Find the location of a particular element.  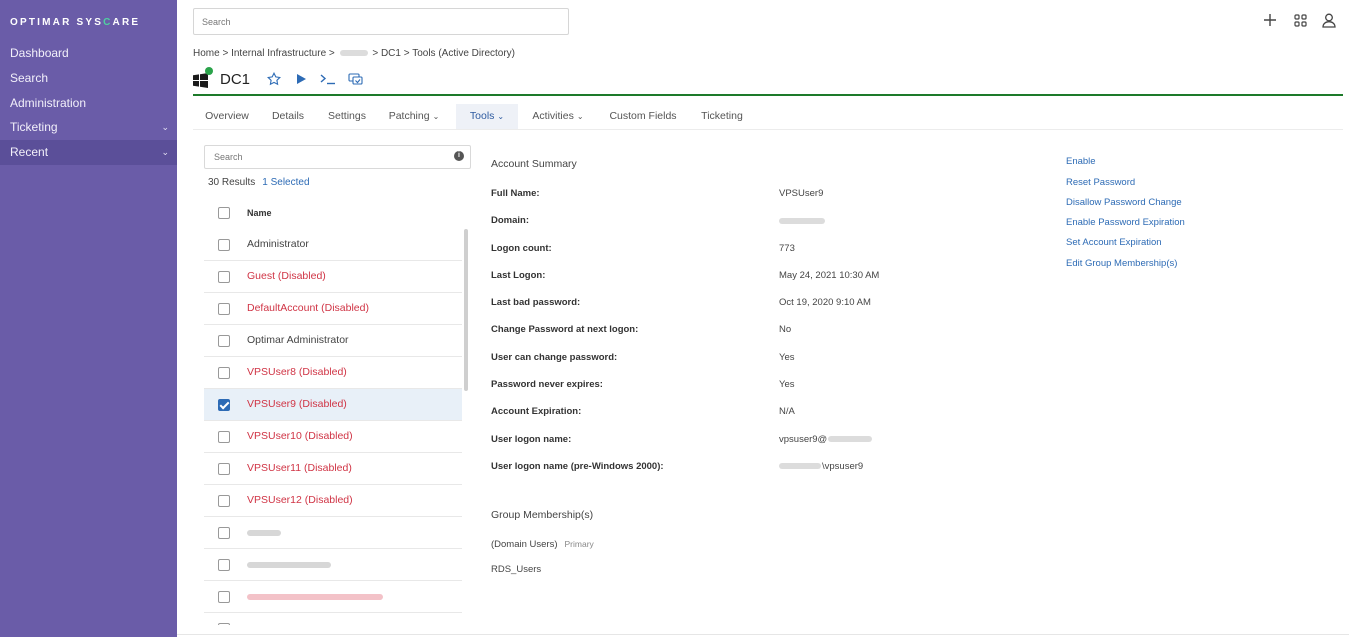

list-row: VPSUser8 (Disabled) is located at coordinates (333, 373).